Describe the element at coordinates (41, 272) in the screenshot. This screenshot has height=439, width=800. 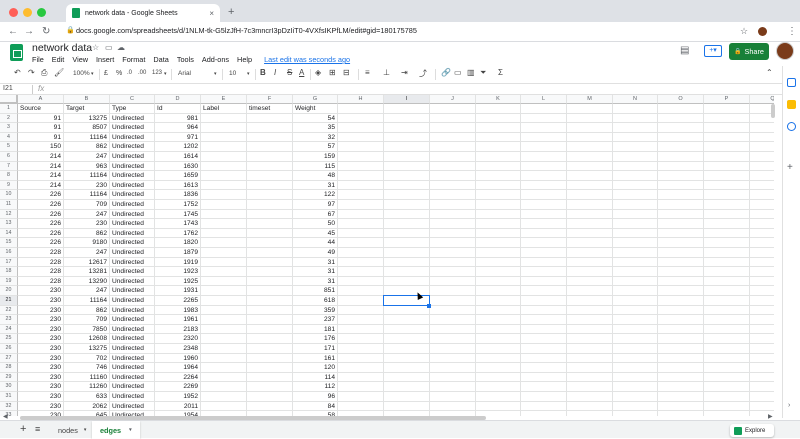
I see `table-cell: 228` at that location.